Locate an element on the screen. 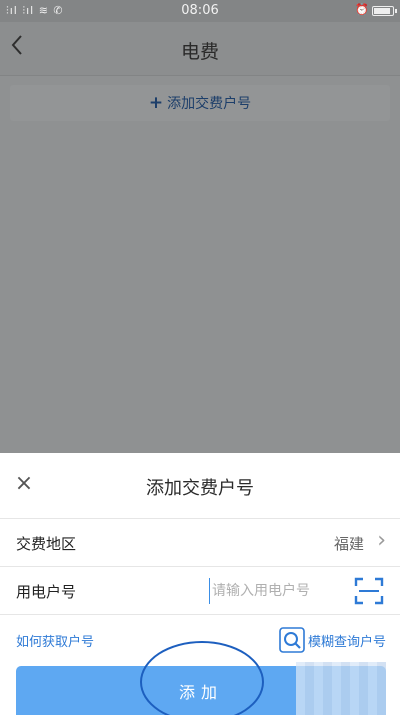 The image size is (400, 715). sheet-header: × 添加交费户号 is located at coordinates (200, 486).